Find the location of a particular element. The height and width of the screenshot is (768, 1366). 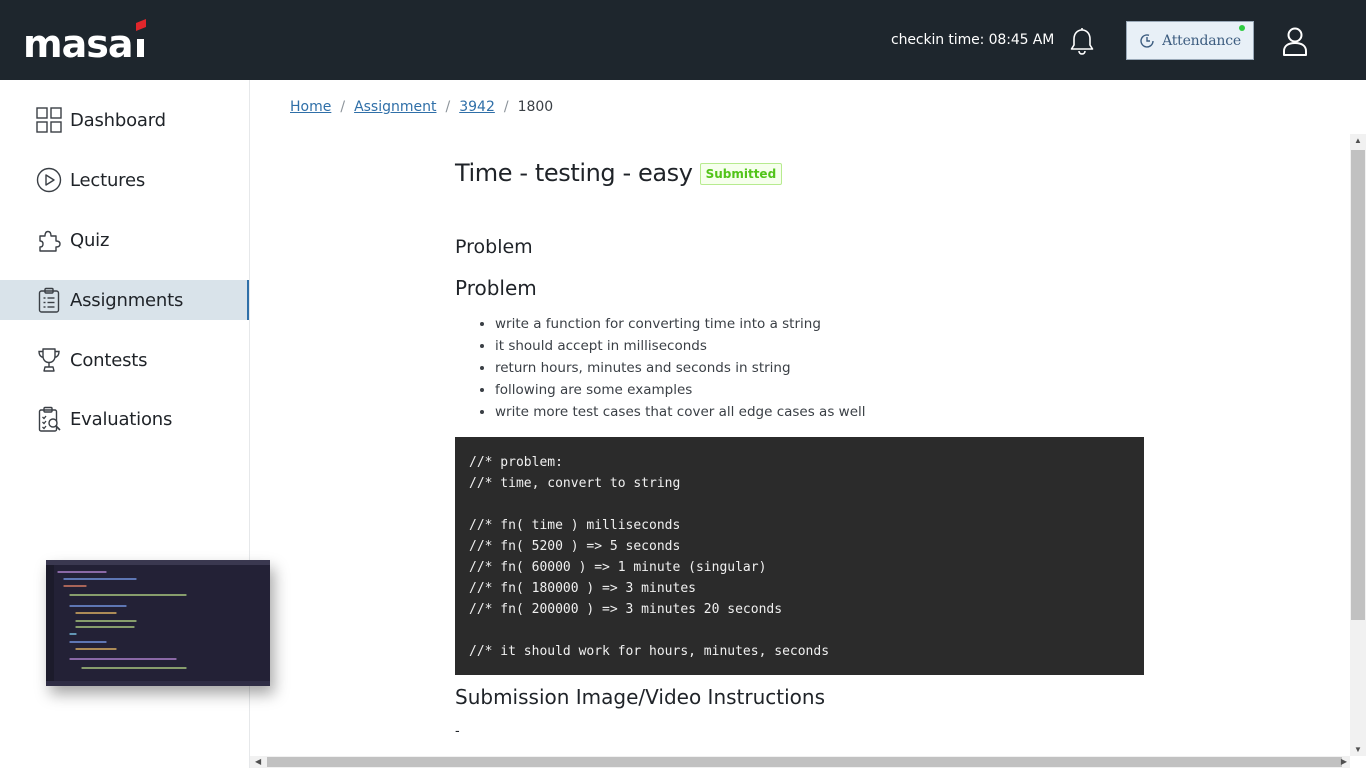

sidebar-item-dashboard: Dashboard is located at coordinates (124, 120).